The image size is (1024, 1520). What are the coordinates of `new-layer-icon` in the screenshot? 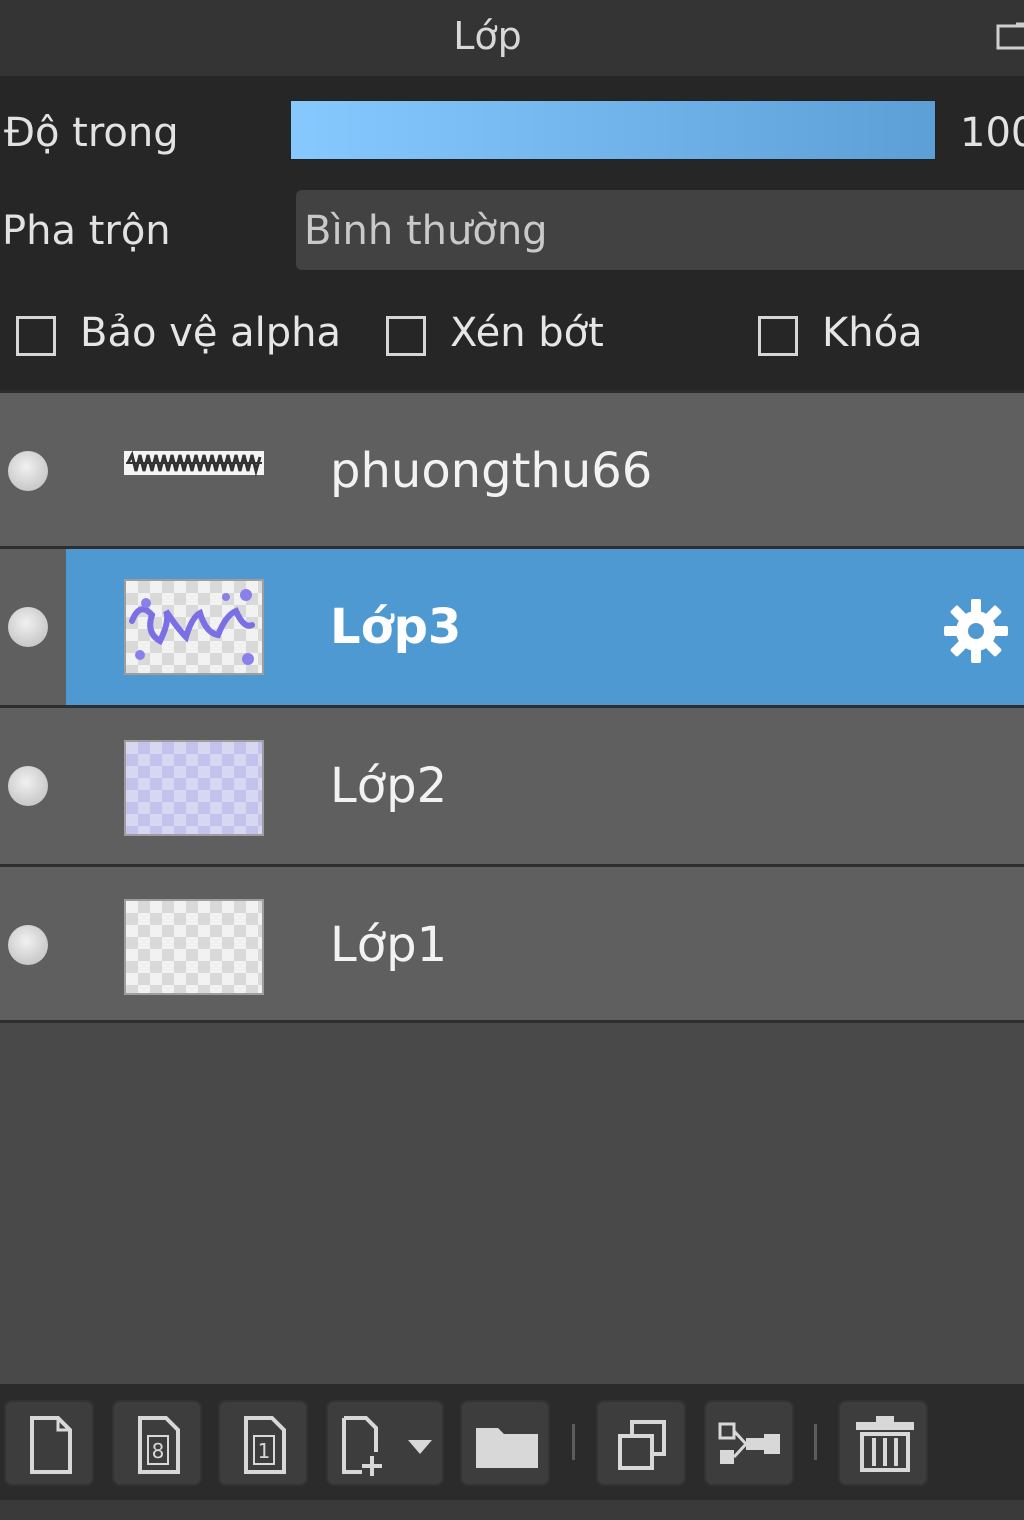 It's located at (51, 1445).